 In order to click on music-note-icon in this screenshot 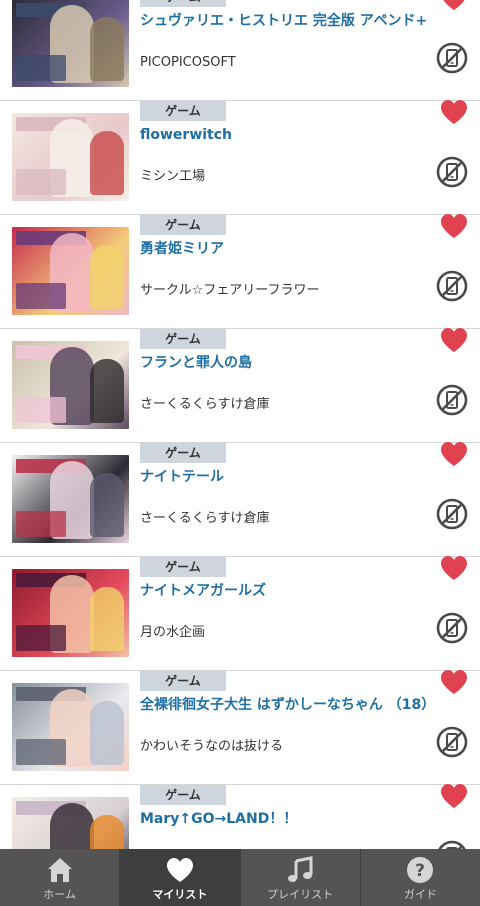, I will do `click(300, 869)`.